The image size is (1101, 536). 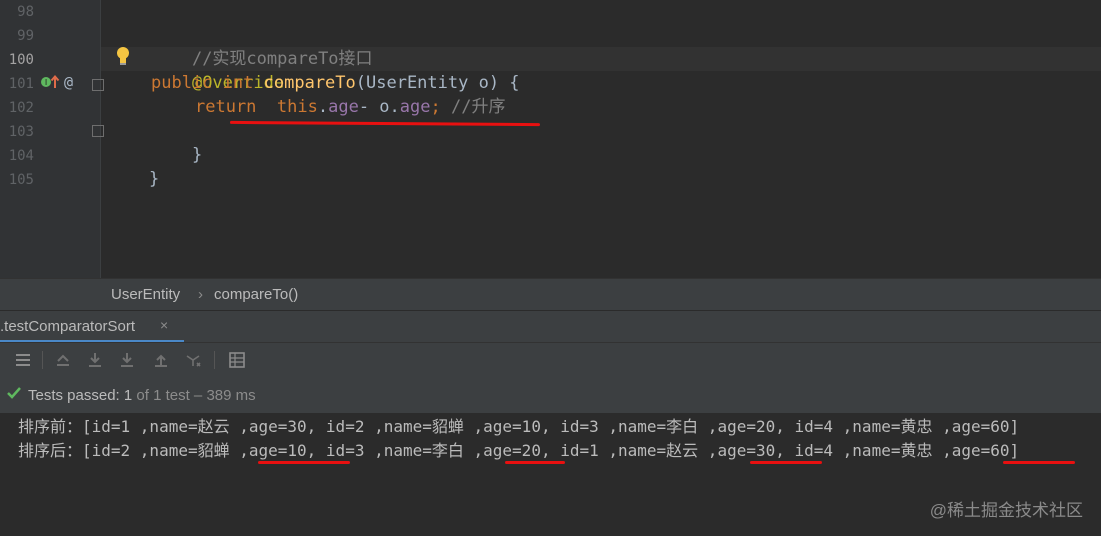 I want to click on editor-gutter: 98 99 100 101 102 103 104 105 I @, so click(x=52, y=139).